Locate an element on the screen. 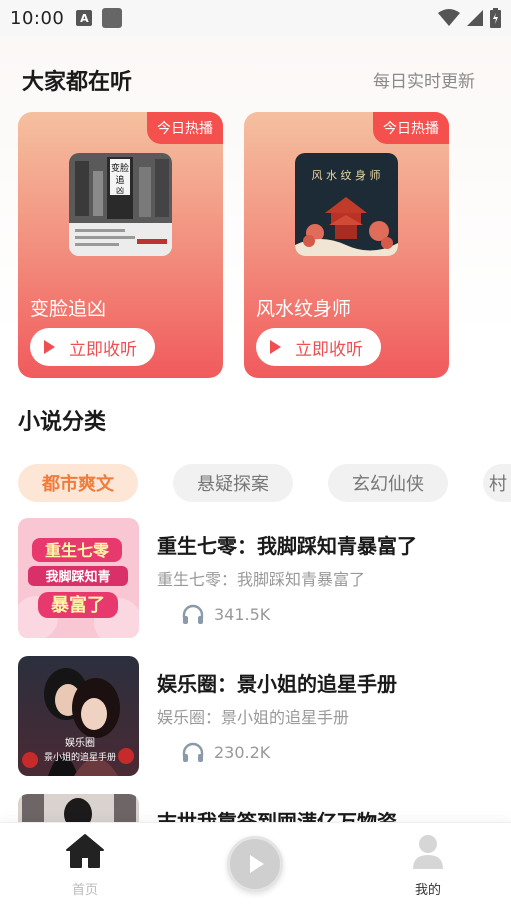 Image resolution: width=511 pixels, height=908 pixels. popular-title: 大家都在听 is located at coordinates (77, 82).